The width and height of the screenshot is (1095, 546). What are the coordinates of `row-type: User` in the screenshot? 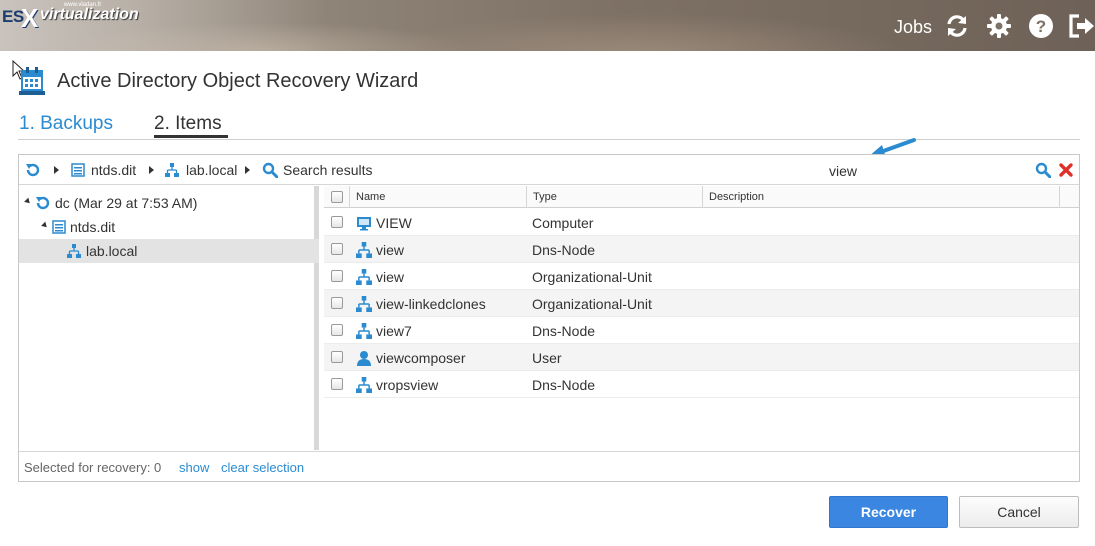 It's located at (547, 358).